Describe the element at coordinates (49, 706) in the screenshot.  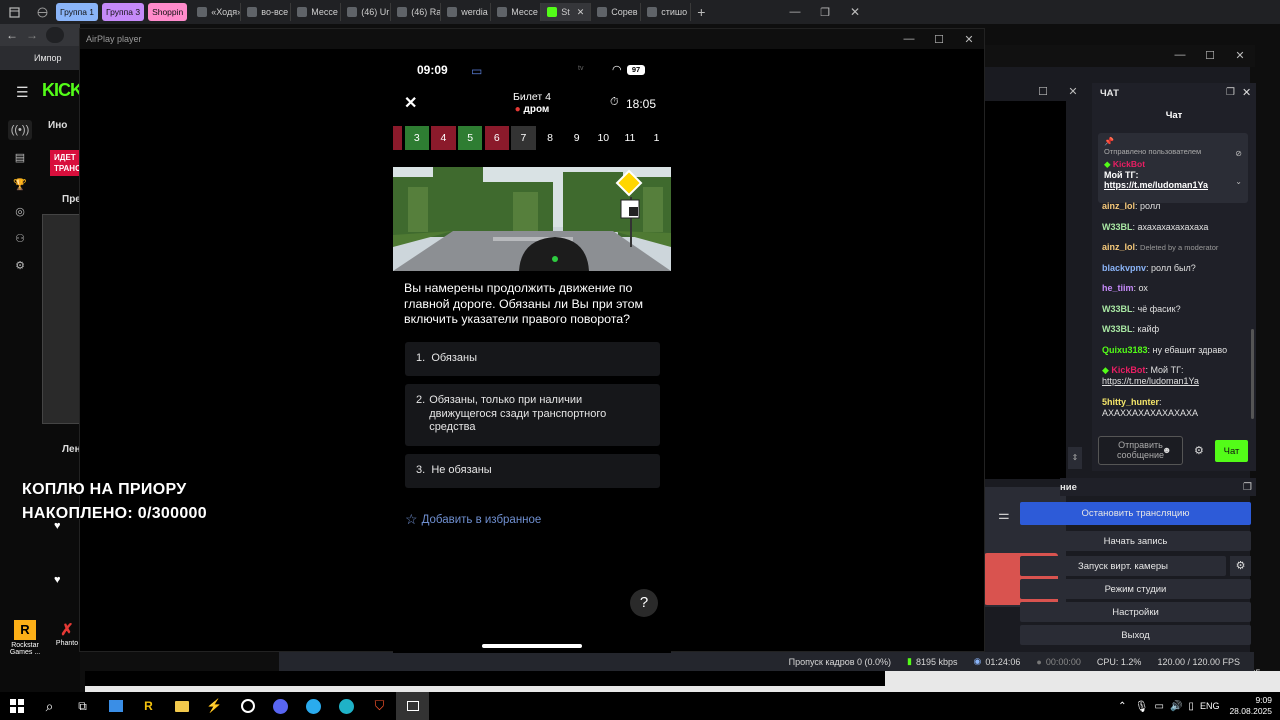
I see `search-icon: ⌕` at that location.